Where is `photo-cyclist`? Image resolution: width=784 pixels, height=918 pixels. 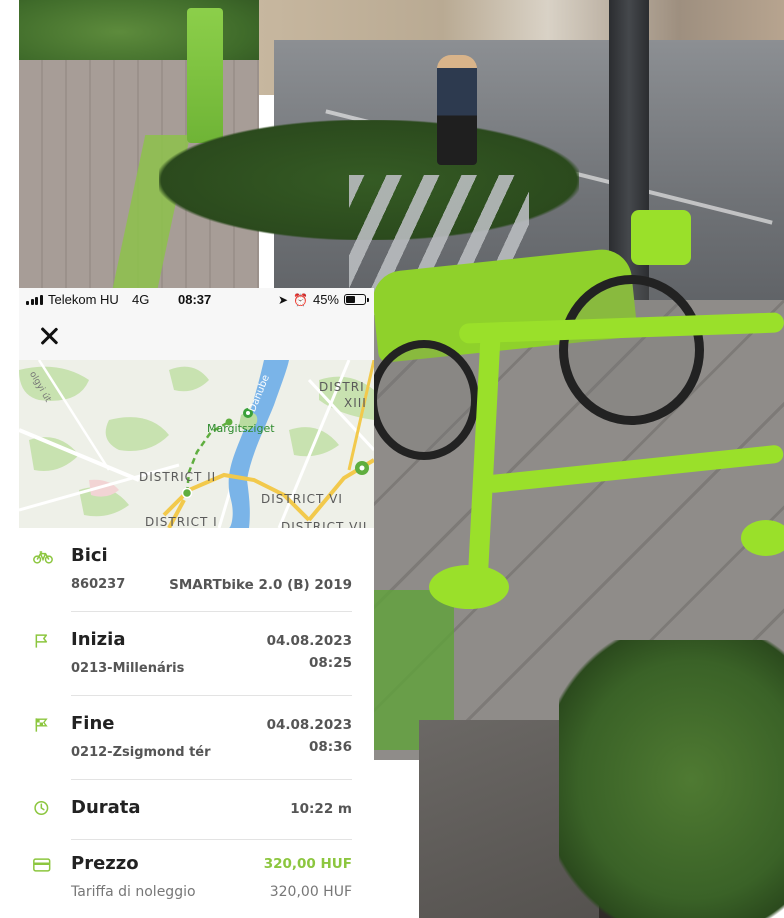 photo-cyclist is located at coordinates (457, 110).